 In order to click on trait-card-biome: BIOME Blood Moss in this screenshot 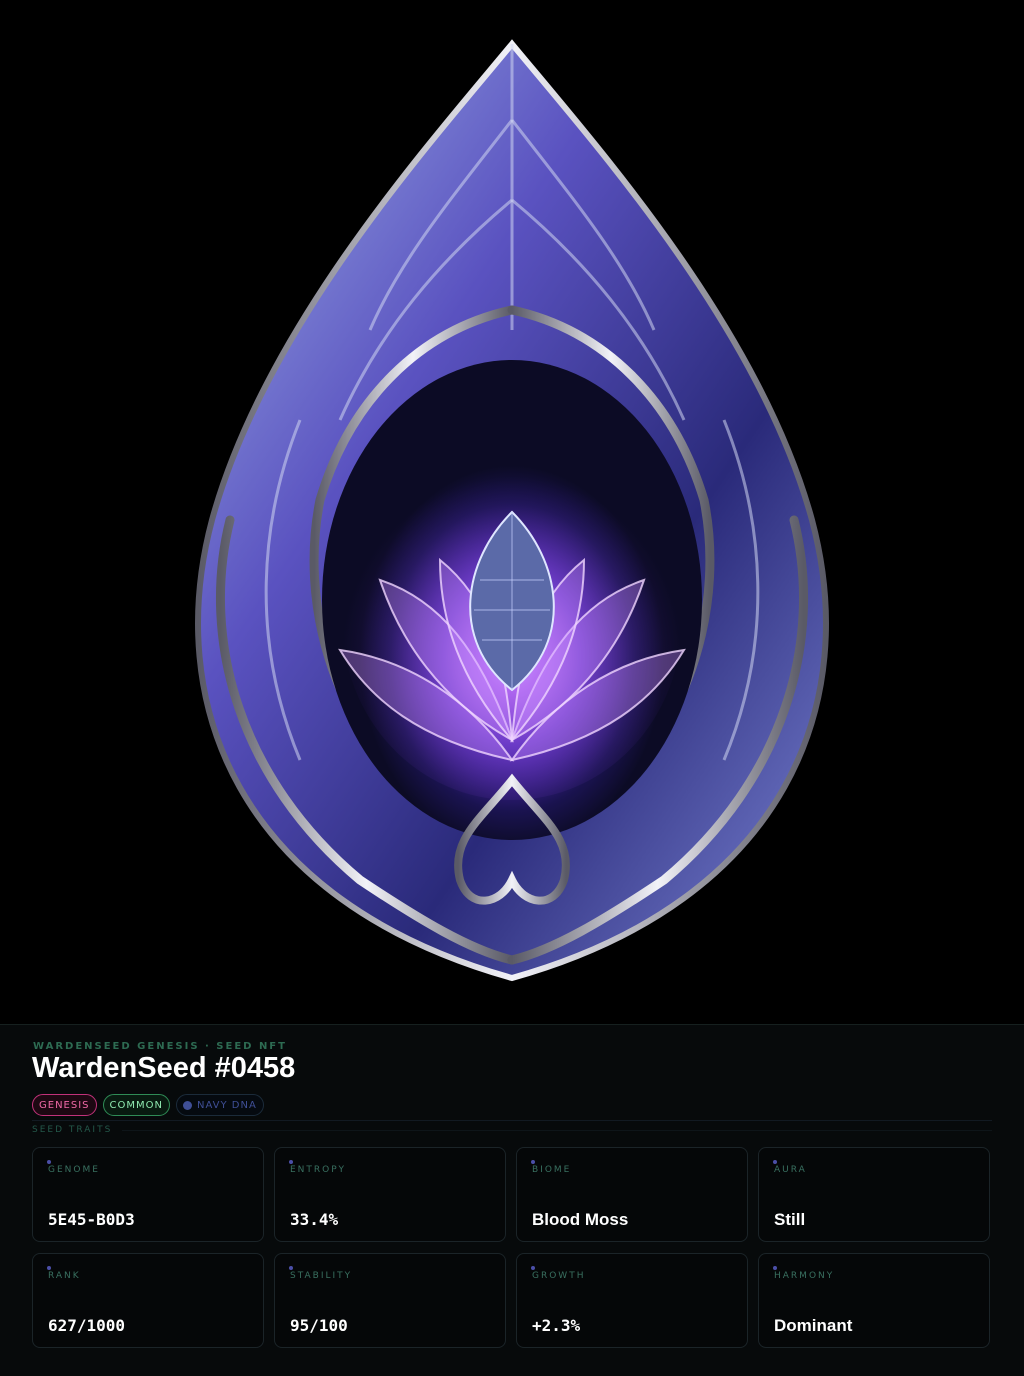, I will do `click(632, 1194)`.